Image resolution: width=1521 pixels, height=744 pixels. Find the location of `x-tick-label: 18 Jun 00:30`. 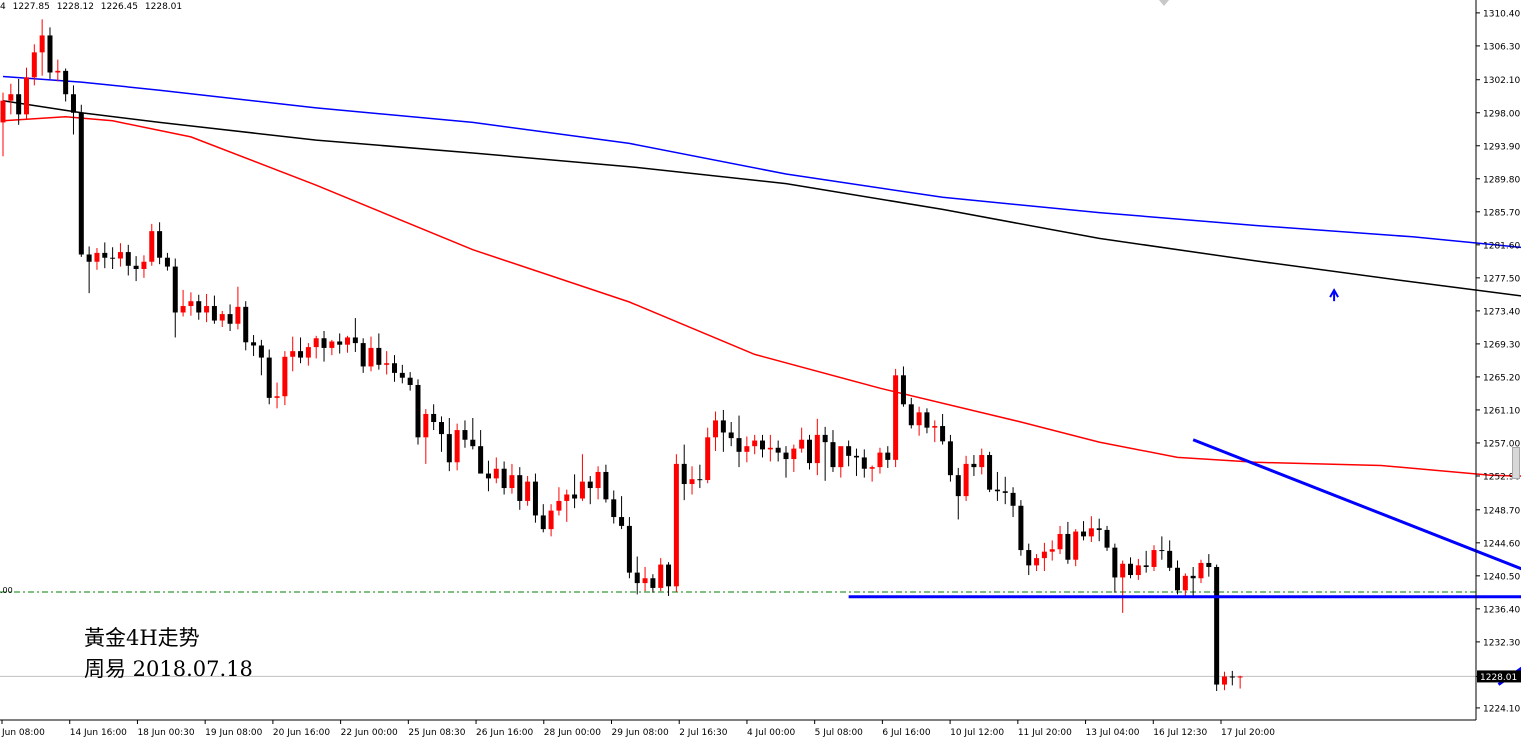

x-tick-label: 18 Jun 00:30 is located at coordinates (165, 733).